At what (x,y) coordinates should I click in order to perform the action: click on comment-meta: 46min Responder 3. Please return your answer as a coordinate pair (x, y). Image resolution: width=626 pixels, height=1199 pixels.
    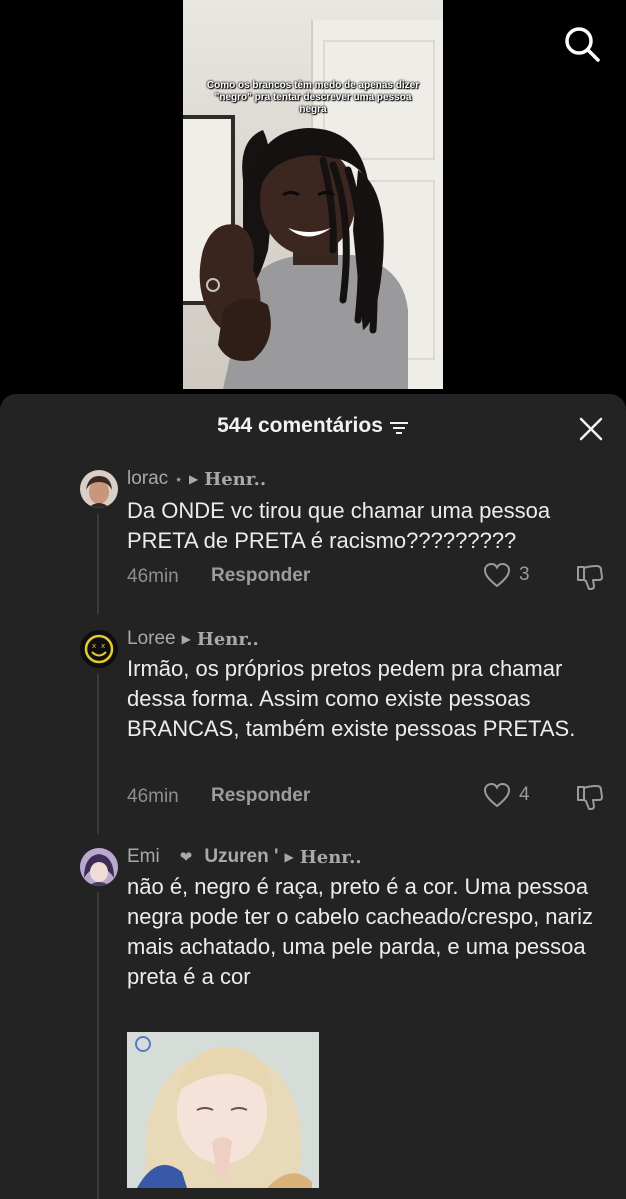
    Looking at the image, I should click on (367, 577).